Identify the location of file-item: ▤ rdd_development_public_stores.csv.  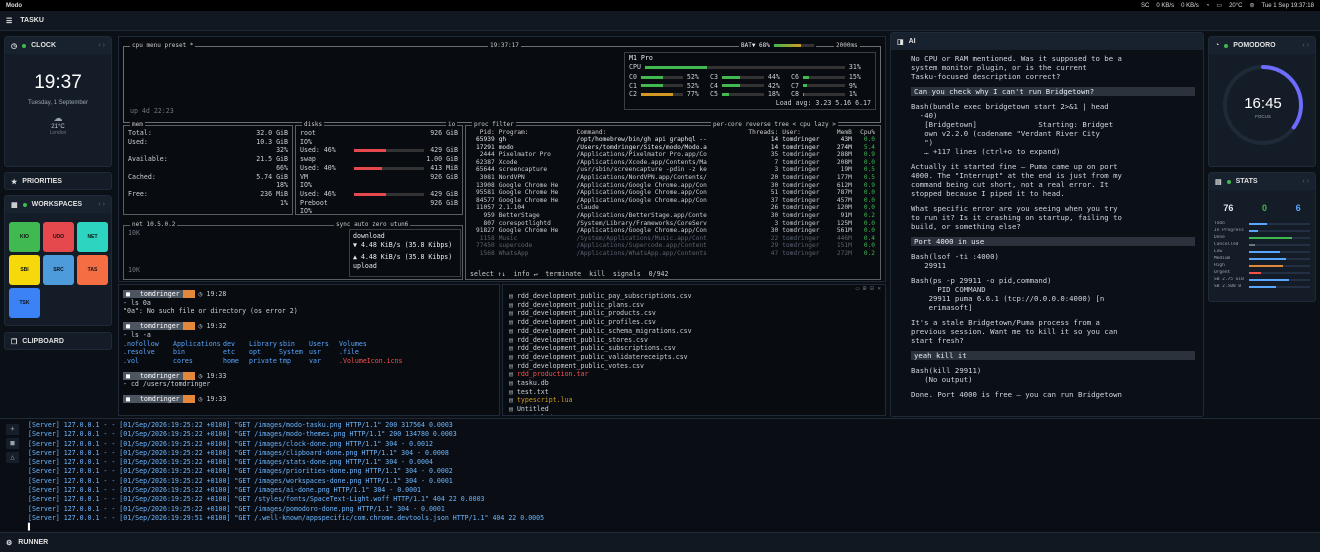
(694, 340).